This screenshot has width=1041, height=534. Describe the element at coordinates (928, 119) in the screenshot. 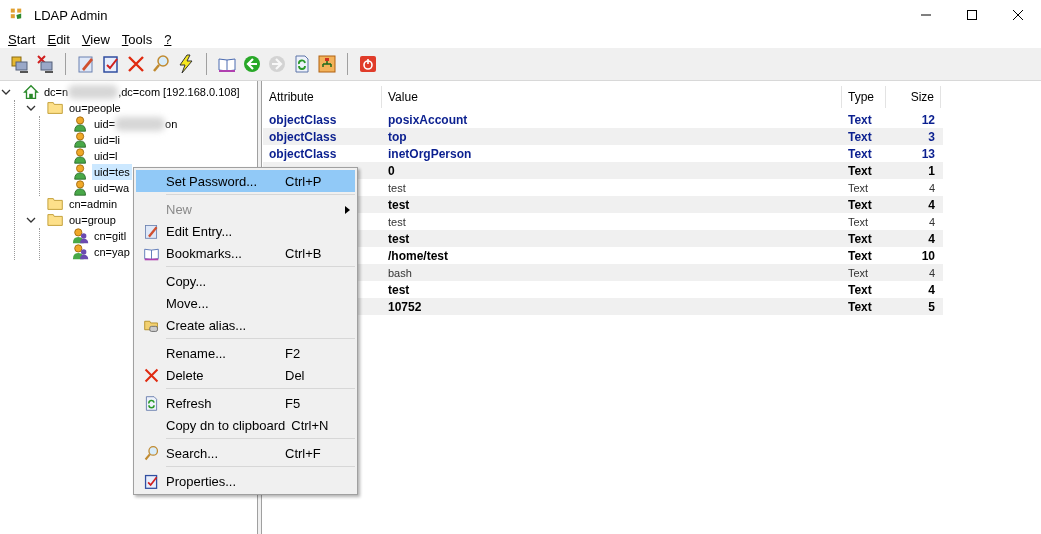

I see `table-cell-text: 12` at that location.